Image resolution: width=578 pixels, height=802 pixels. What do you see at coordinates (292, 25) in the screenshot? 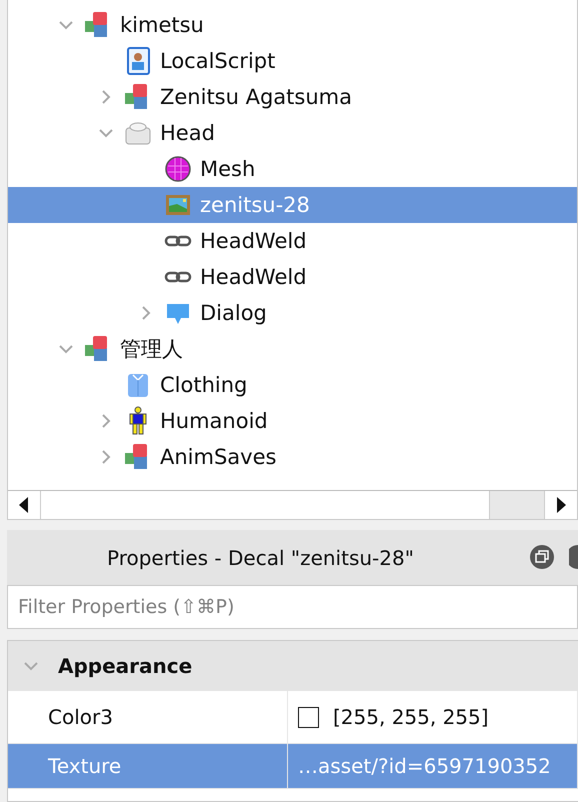
I see `tree-item: kimetsu` at bounding box center [292, 25].